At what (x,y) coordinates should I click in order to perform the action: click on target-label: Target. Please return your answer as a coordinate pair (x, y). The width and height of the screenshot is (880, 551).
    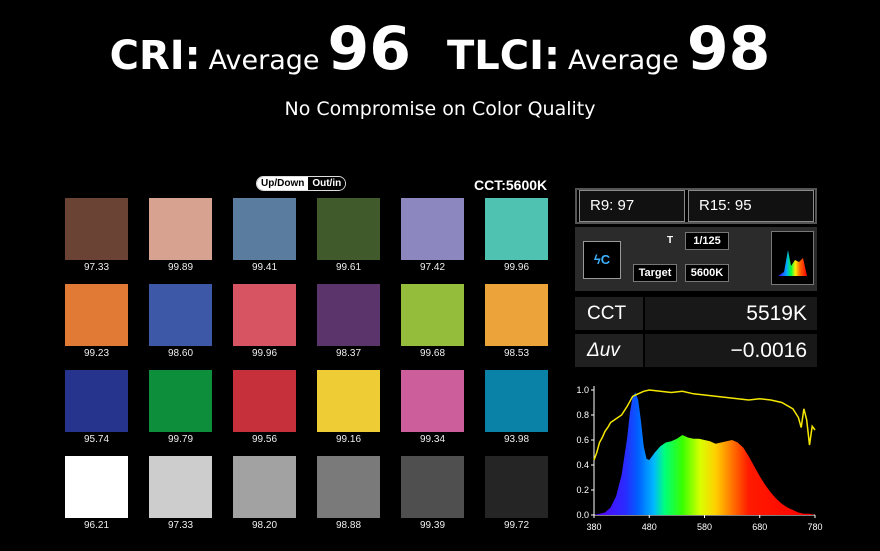
    Looking at the image, I should click on (655, 273).